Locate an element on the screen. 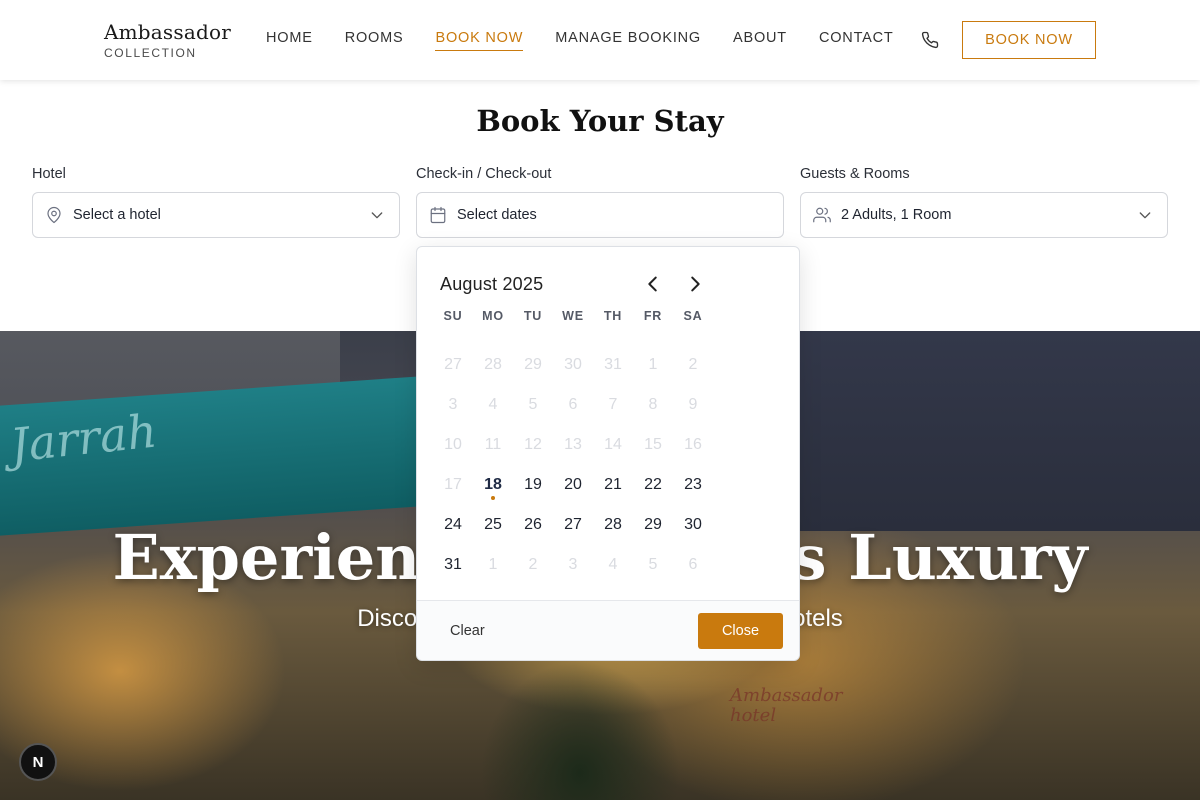 This screenshot has width=1200, height=800. brand-name: Ambassador is located at coordinates (167, 32).